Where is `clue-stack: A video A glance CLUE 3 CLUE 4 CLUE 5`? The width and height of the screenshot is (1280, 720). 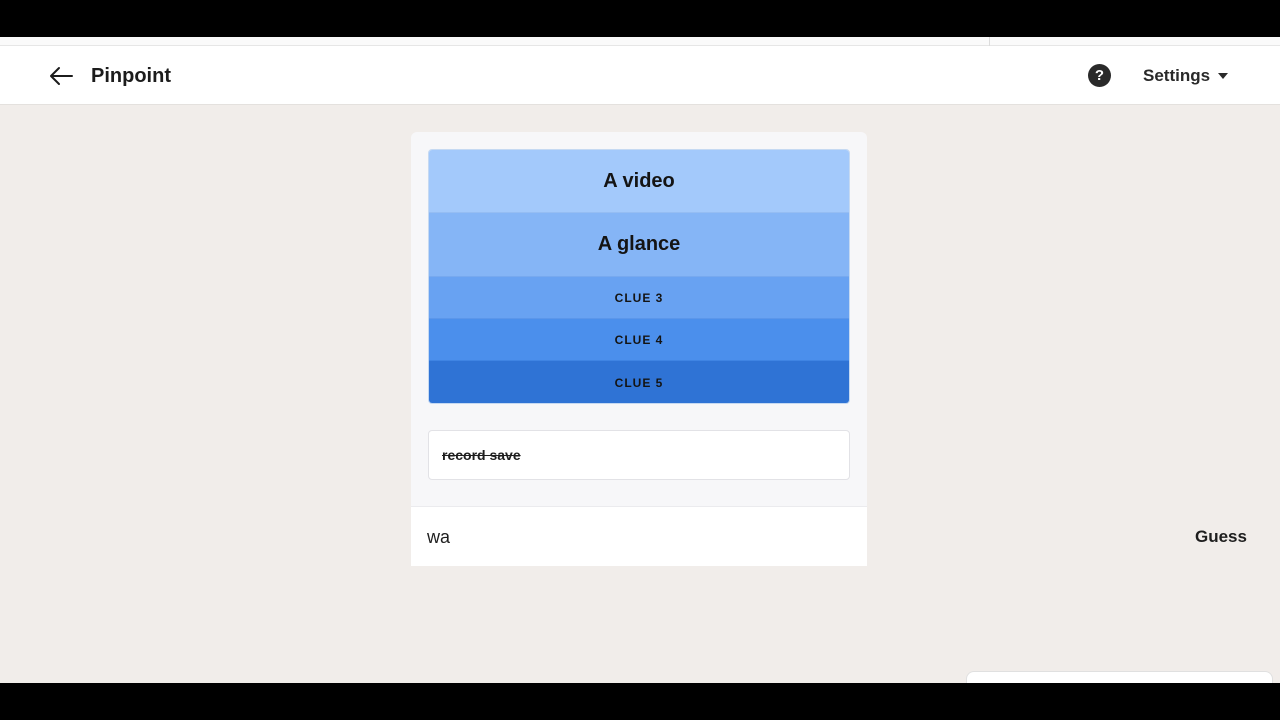
clue-stack: A video A glance CLUE 3 CLUE 4 CLUE 5 is located at coordinates (639, 276).